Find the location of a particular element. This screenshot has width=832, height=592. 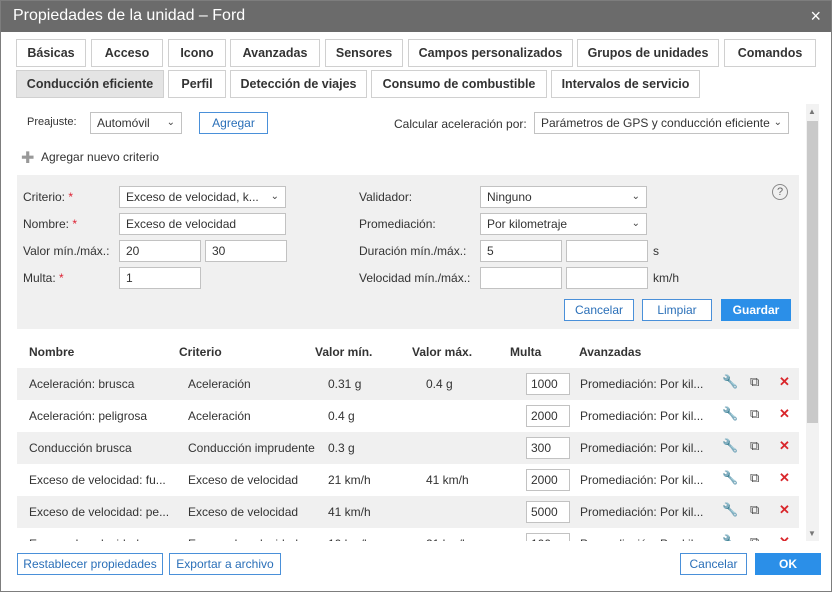

close-icon: × is located at coordinates (815, 16).